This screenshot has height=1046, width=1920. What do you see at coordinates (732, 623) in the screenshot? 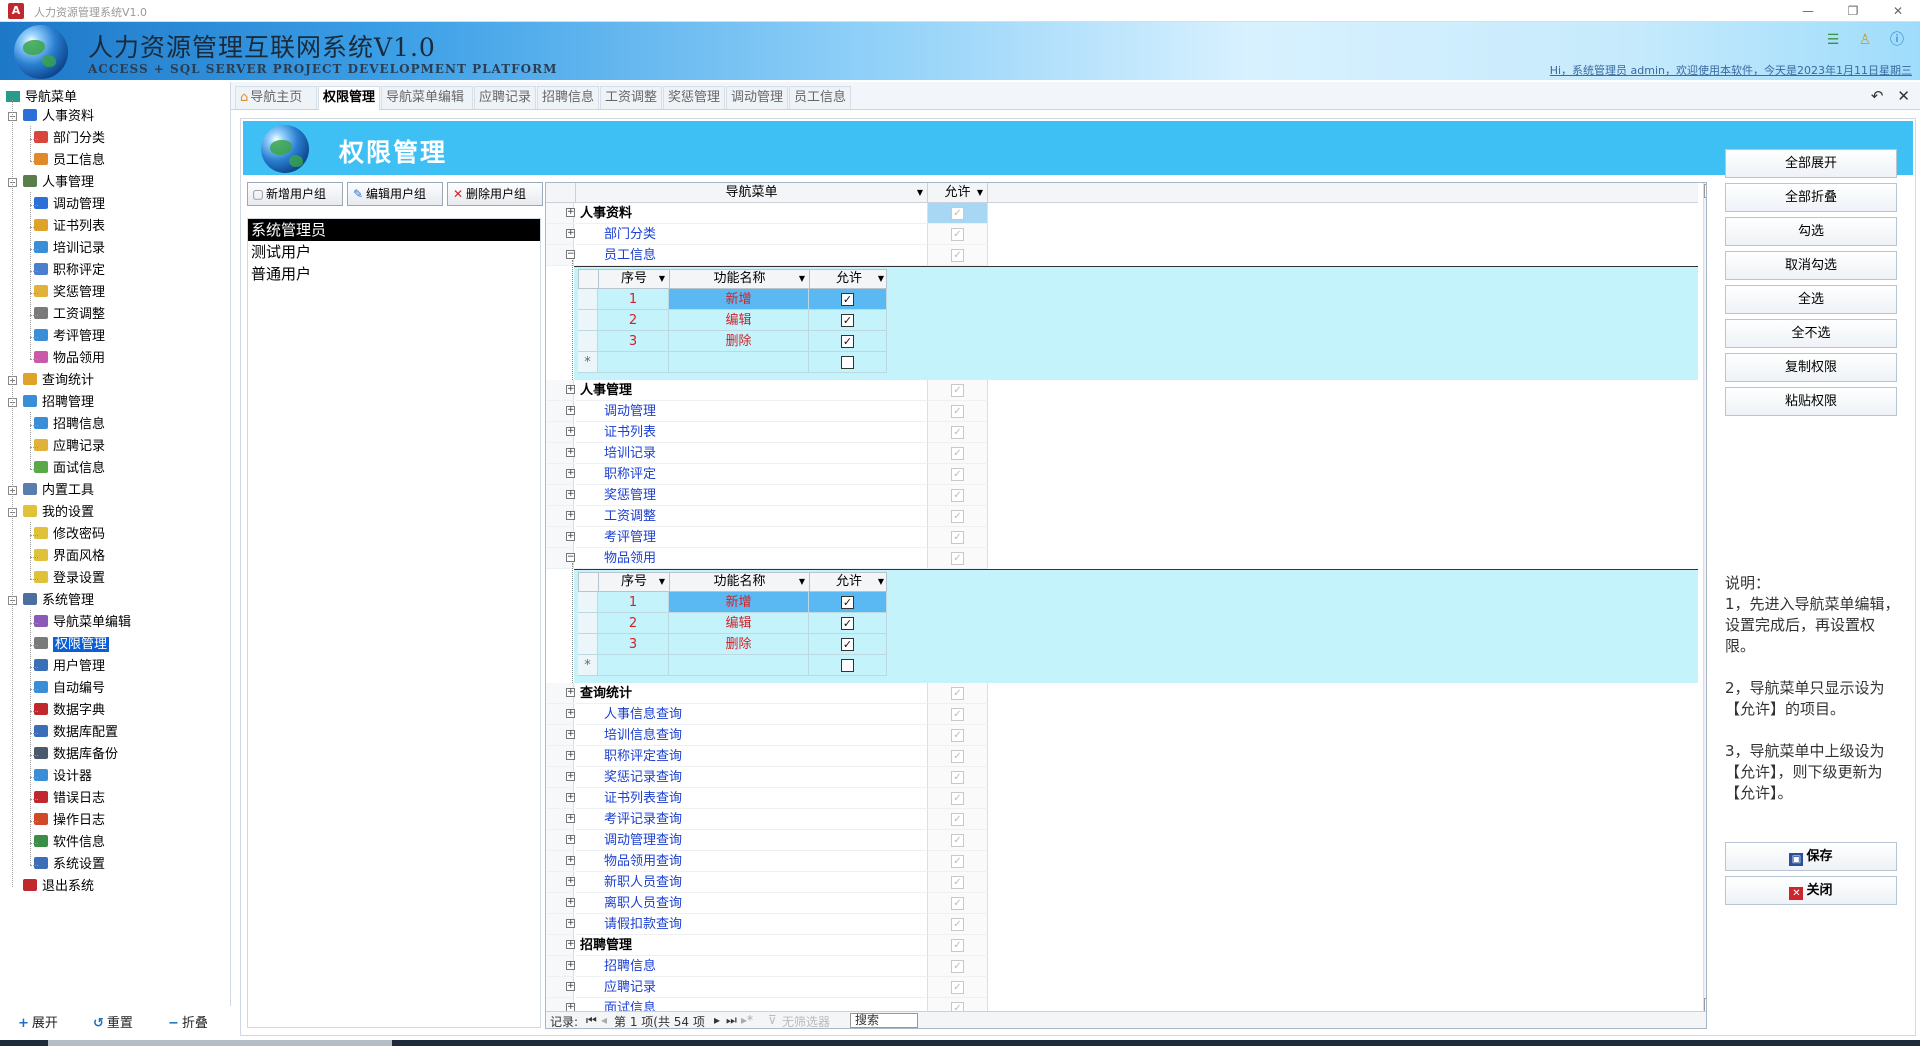
I see `subgrid-row: 2 编辑 ✓` at bounding box center [732, 623].